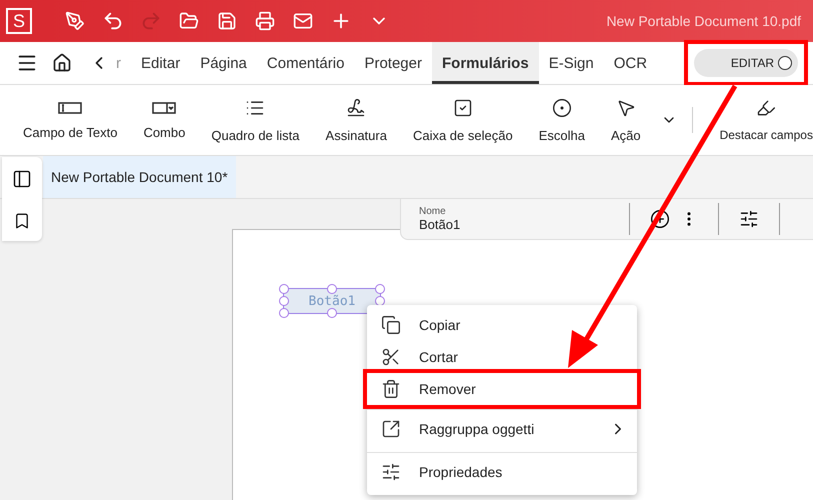 The height and width of the screenshot is (500, 813). Describe the element at coordinates (139, 177) in the screenshot. I see `document-tab: New Portable Document 10*` at that location.